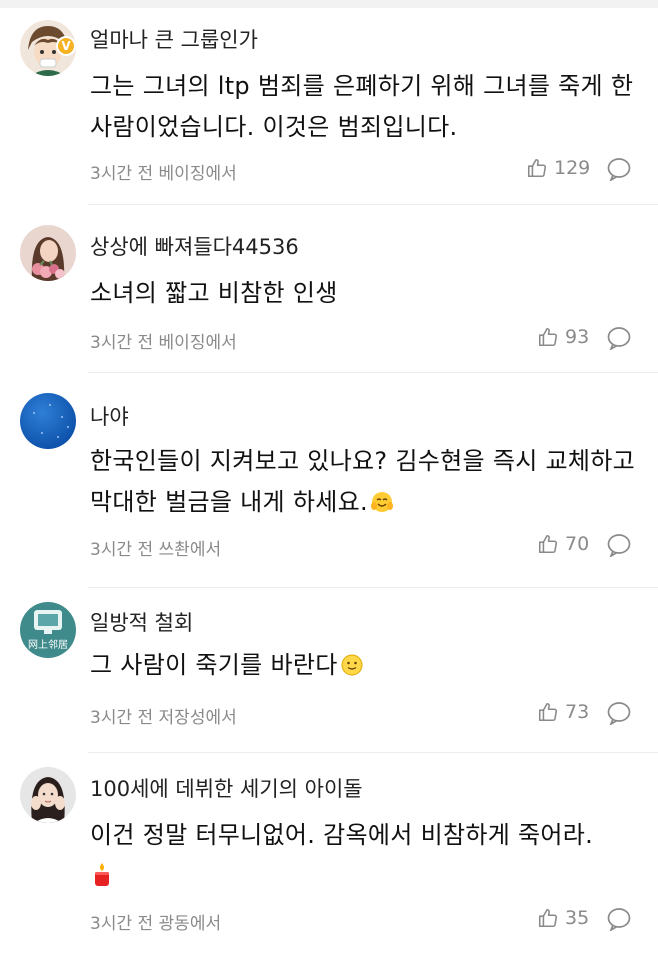 Image resolution: width=658 pixels, height=961 pixels. What do you see at coordinates (66, 46) in the screenshot?
I see `verified-badge-icon: V` at bounding box center [66, 46].